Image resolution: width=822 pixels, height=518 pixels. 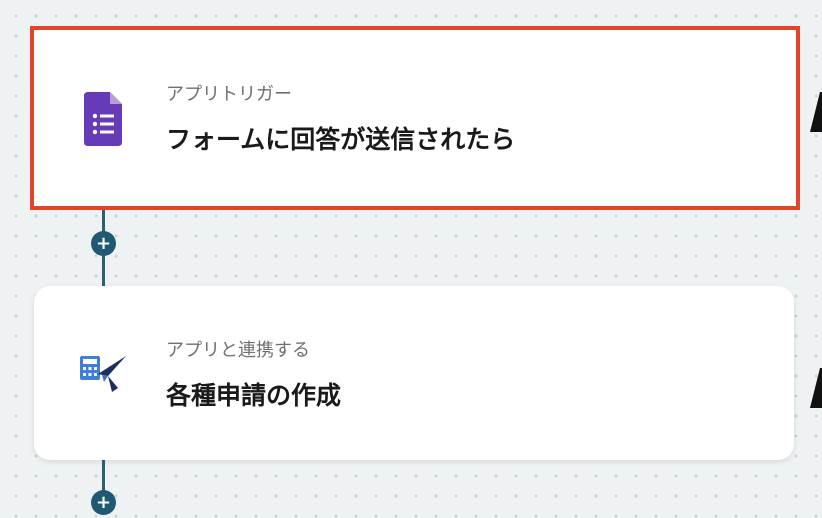 What do you see at coordinates (238, 350) in the screenshot?
I see `step-type-label: アプリと連携する` at bounding box center [238, 350].